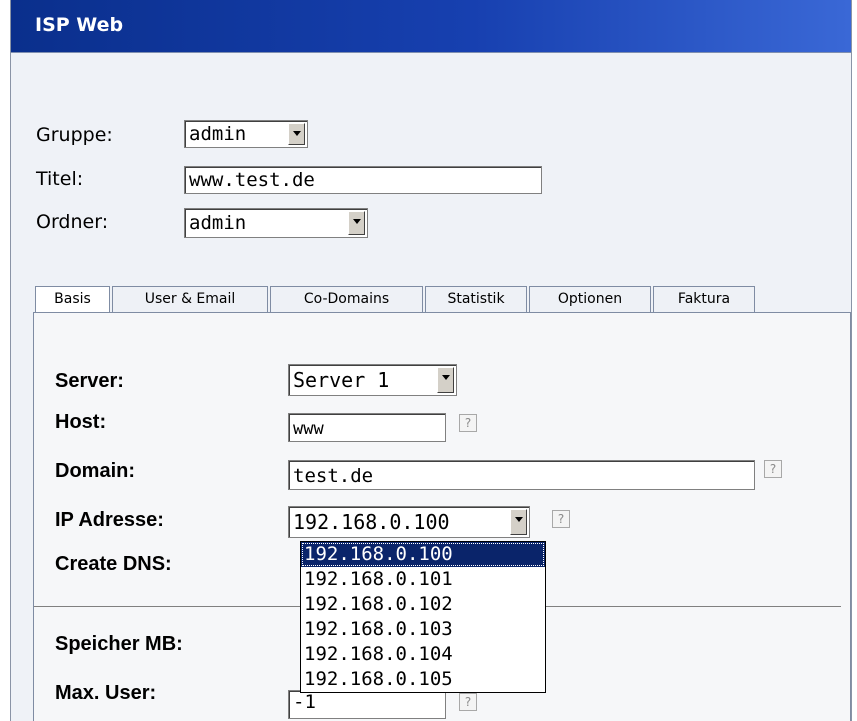  Describe the element at coordinates (346, 299) in the screenshot. I see `tab-co-domains: Co-Domains` at that location.